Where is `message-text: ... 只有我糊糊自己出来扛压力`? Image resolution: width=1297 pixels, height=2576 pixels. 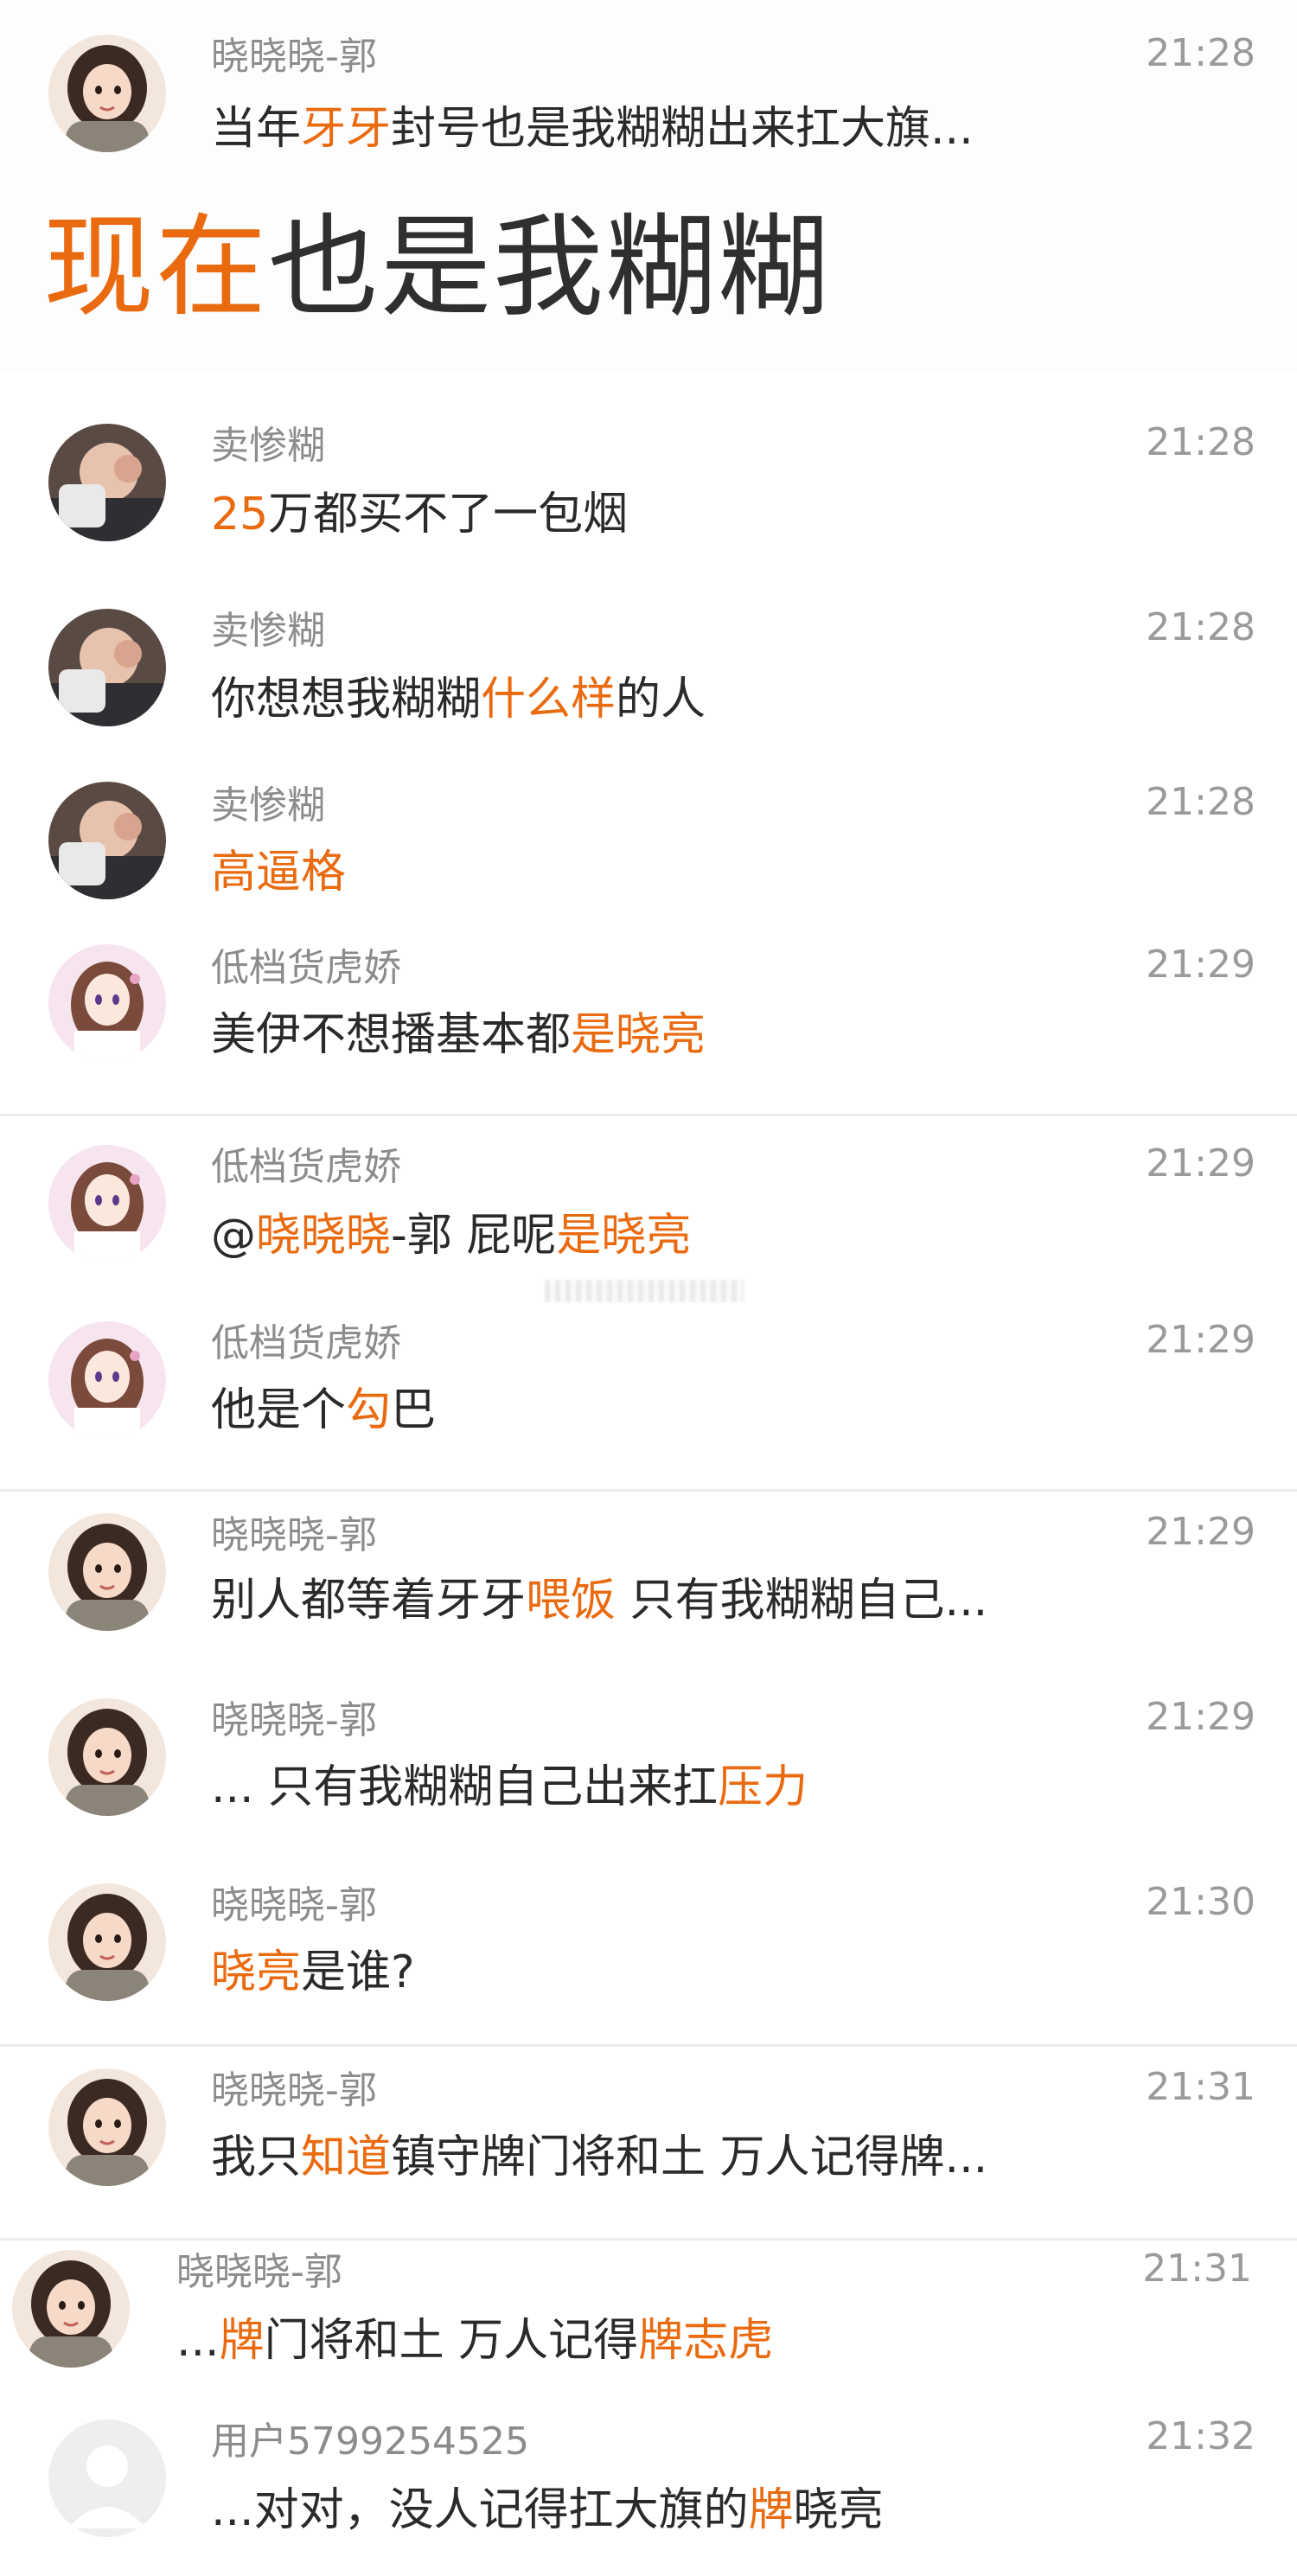 message-text: ... 只有我糊糊自己出来扛压力 is located at coordinates (510, 1788).